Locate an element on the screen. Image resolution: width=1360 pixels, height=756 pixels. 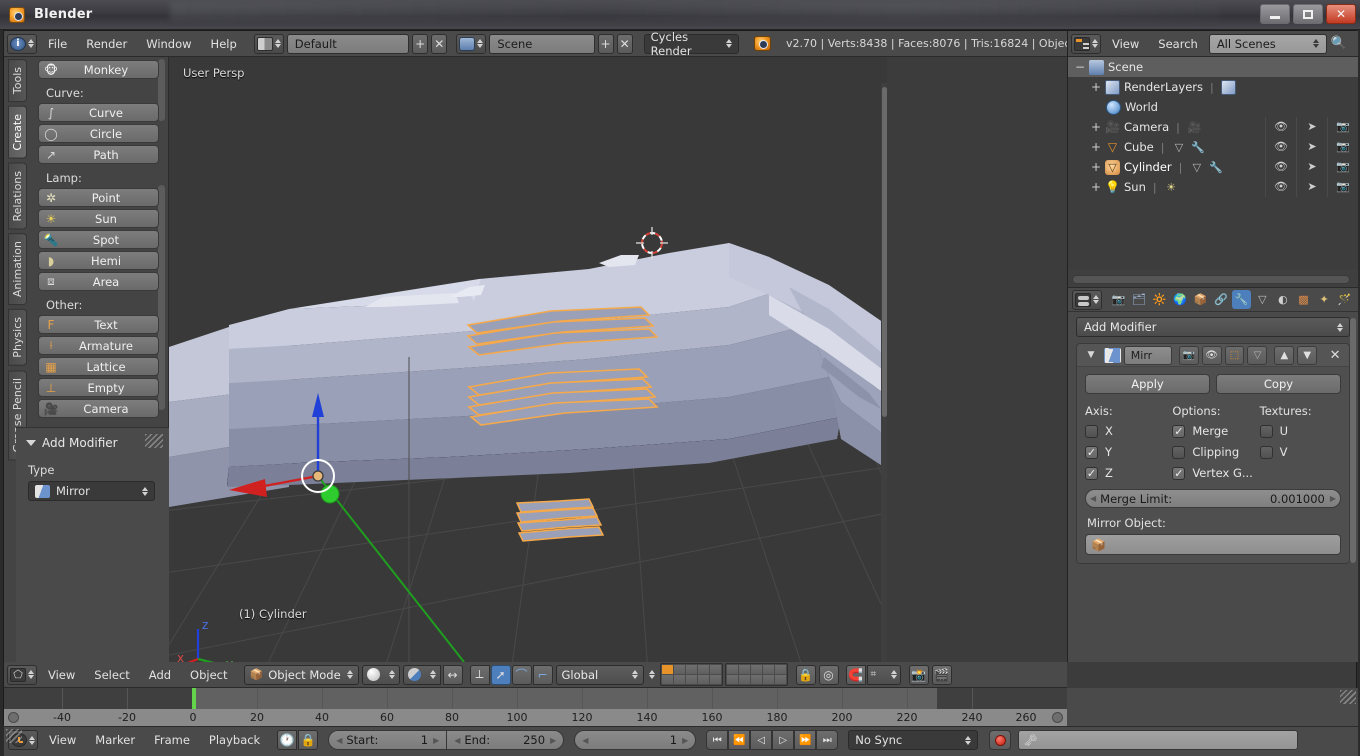
data-tab-icon: ▽ is located at coordinates (1262, 299).